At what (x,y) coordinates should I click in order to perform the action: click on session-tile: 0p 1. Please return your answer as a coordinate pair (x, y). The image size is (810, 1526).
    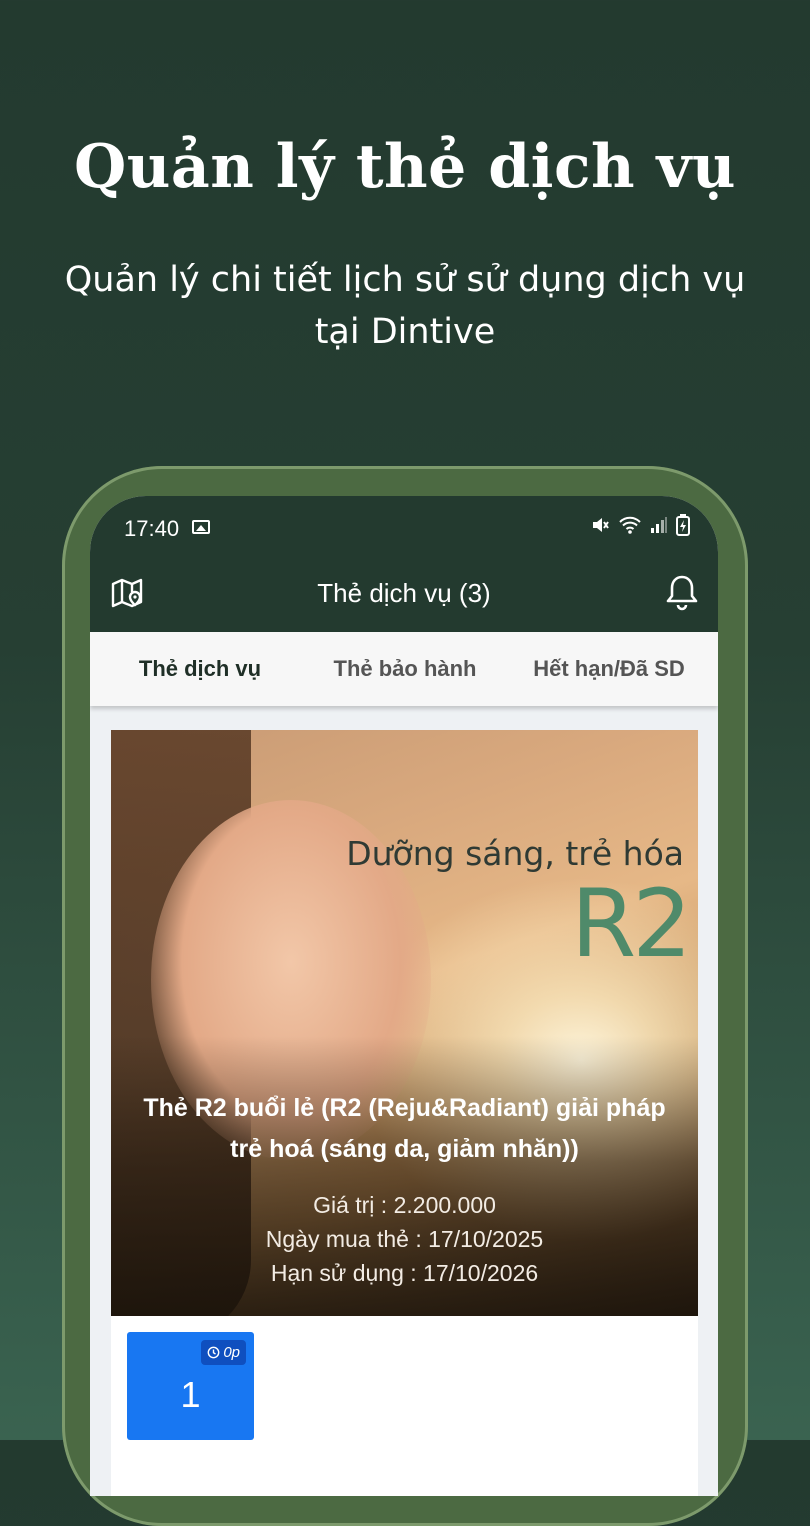
    Looking at the image, I should click on (190, 1386).